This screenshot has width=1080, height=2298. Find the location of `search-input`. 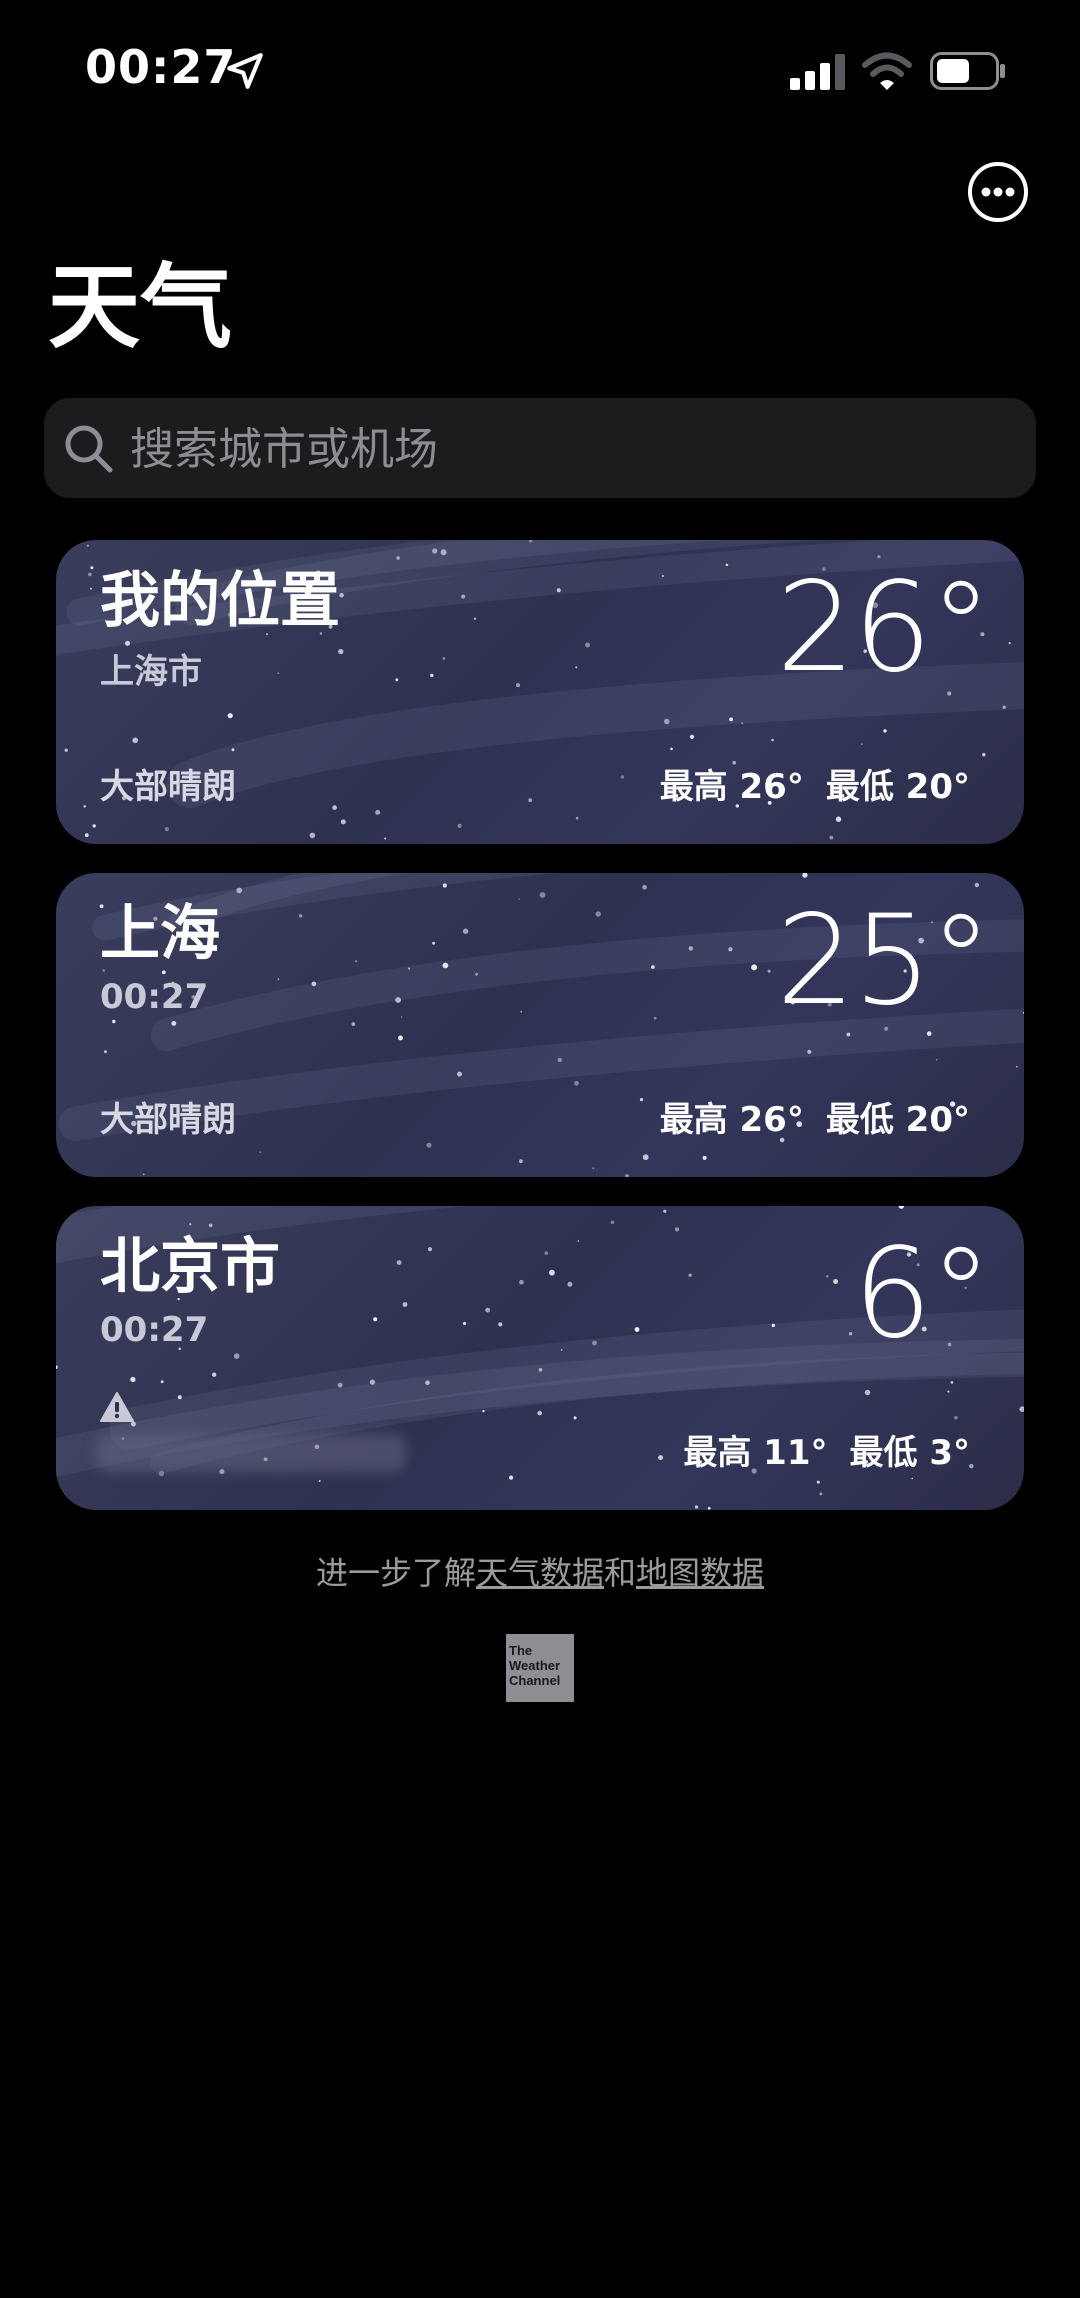

search-input is located at coordinates (570, 449).